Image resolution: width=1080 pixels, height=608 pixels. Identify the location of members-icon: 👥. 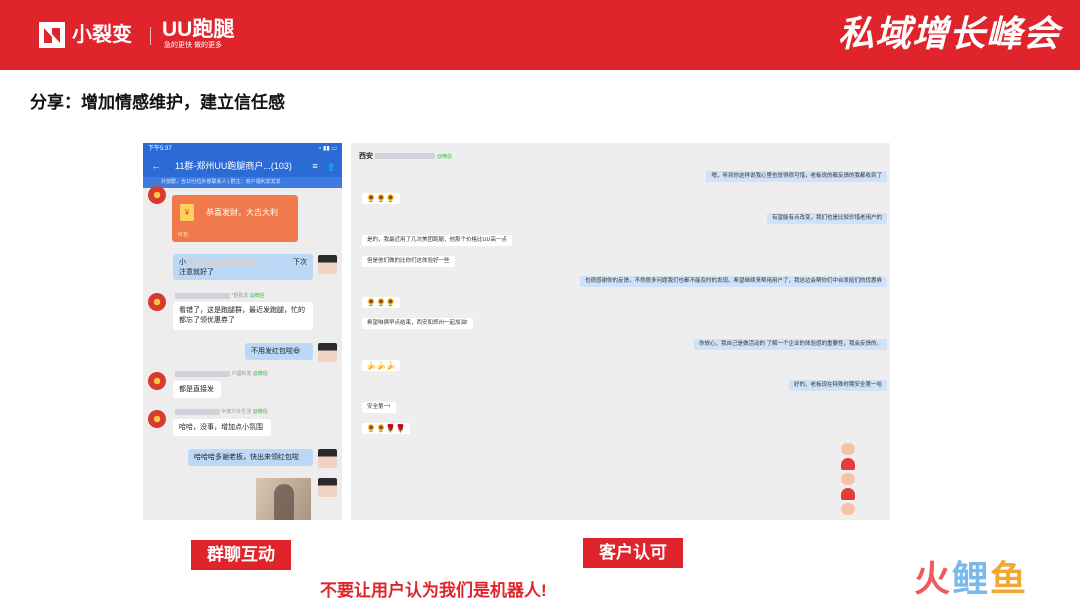
(329, 166).